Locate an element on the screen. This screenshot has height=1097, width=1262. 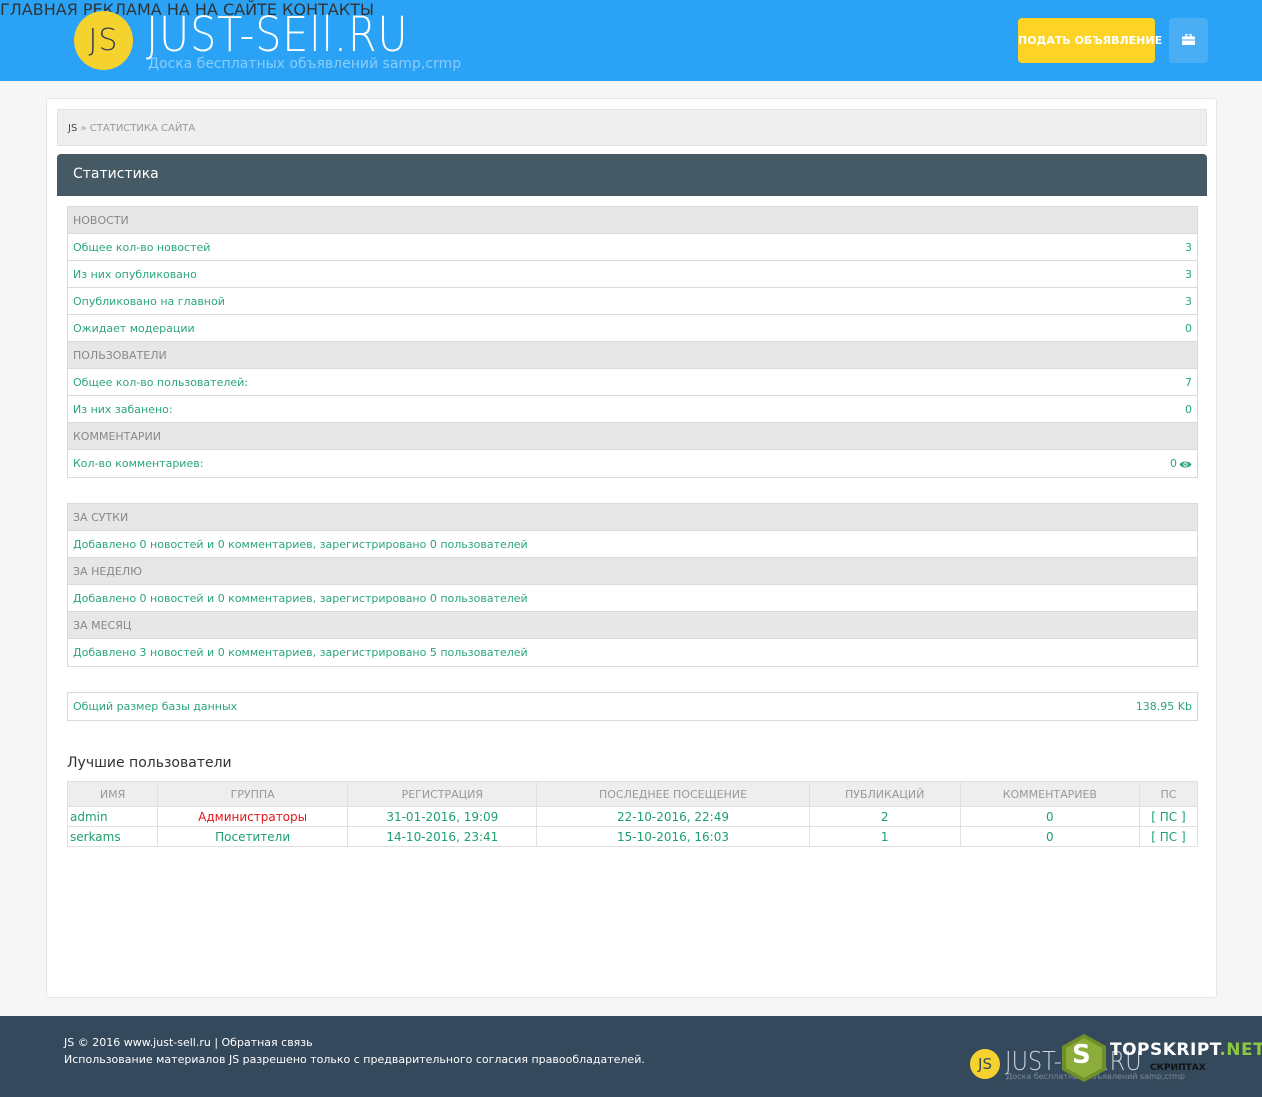
briefcase-button is located at coordinates (1188, 40).